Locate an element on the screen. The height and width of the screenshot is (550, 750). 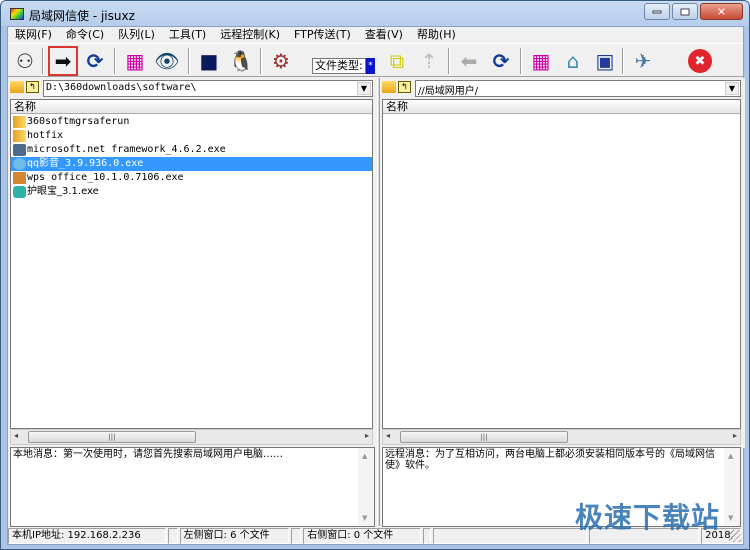
file-name: microsoft.net framework_4.6.2.exe is located at coordinates (126, 149).